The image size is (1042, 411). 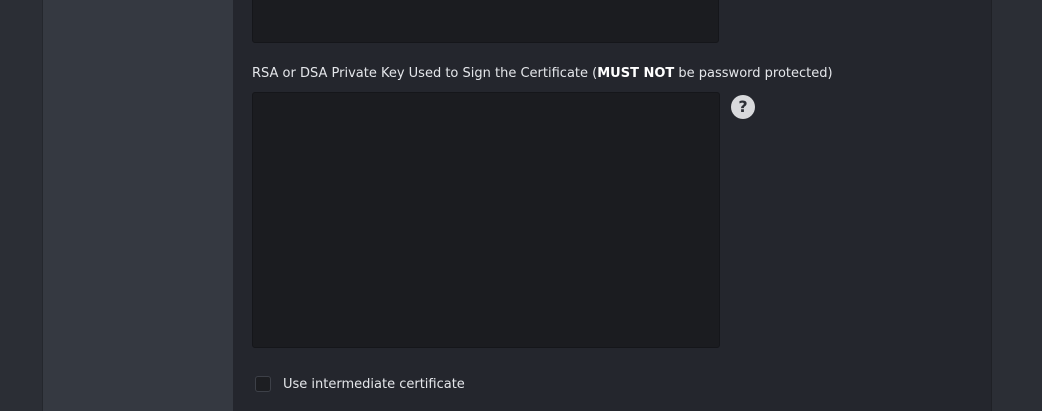 What do you see at coordinates (753, 73) in the screenshot?
I see `private-key-label-after: be password protected)` at bounding box center [753, 73].